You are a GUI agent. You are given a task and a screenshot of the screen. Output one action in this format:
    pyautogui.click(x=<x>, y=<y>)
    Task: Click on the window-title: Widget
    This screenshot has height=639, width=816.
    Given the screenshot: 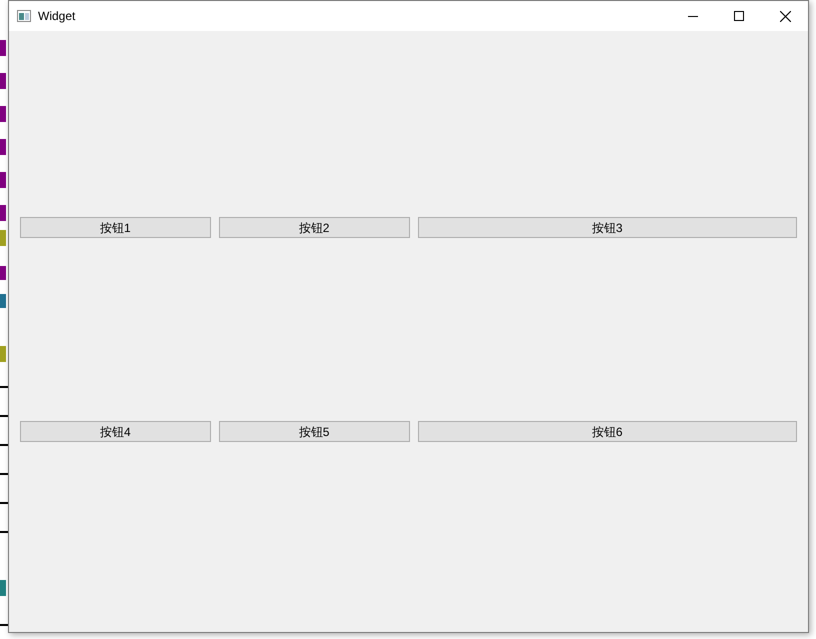 What is the action you would take?
    pyautogui.click(x=57, y=16)
    